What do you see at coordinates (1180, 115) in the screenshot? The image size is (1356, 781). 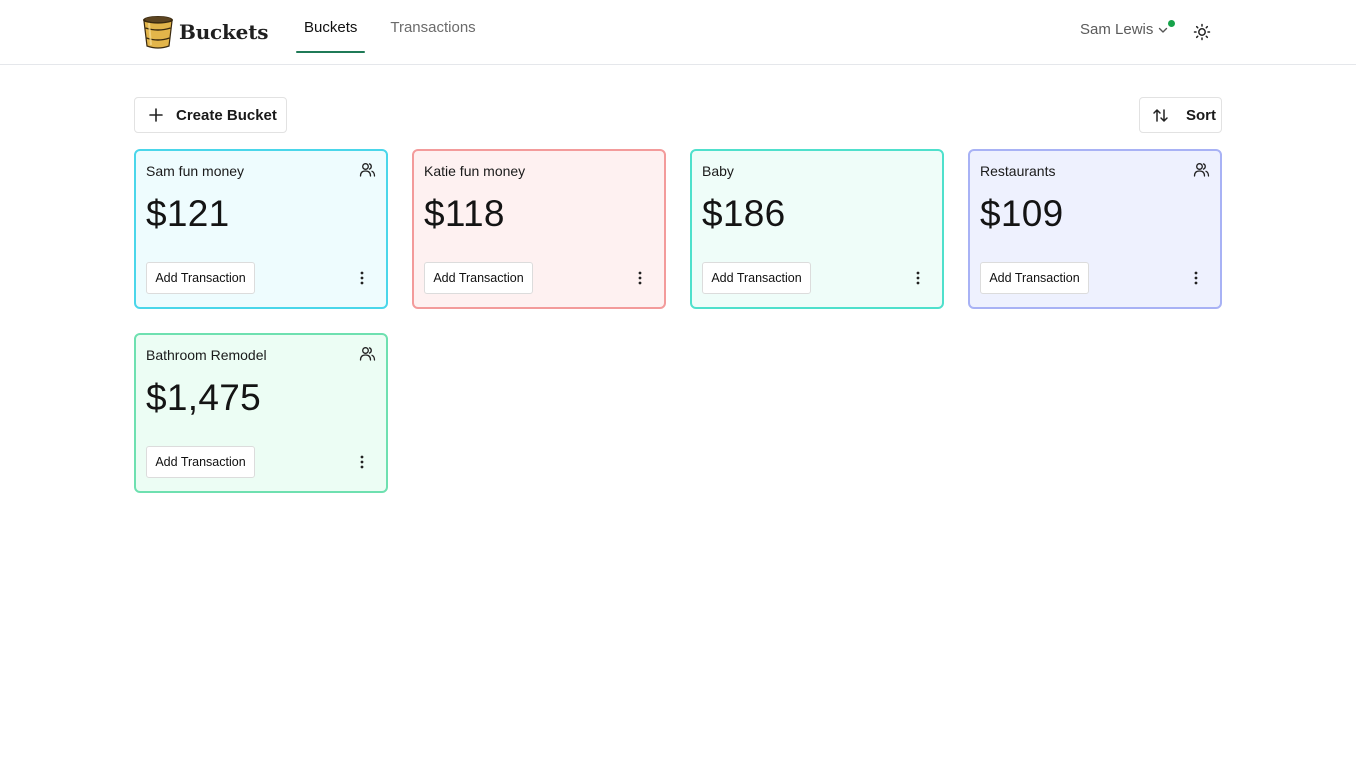 I see `sort-button: Sort` at bounding box center [1180, 115].